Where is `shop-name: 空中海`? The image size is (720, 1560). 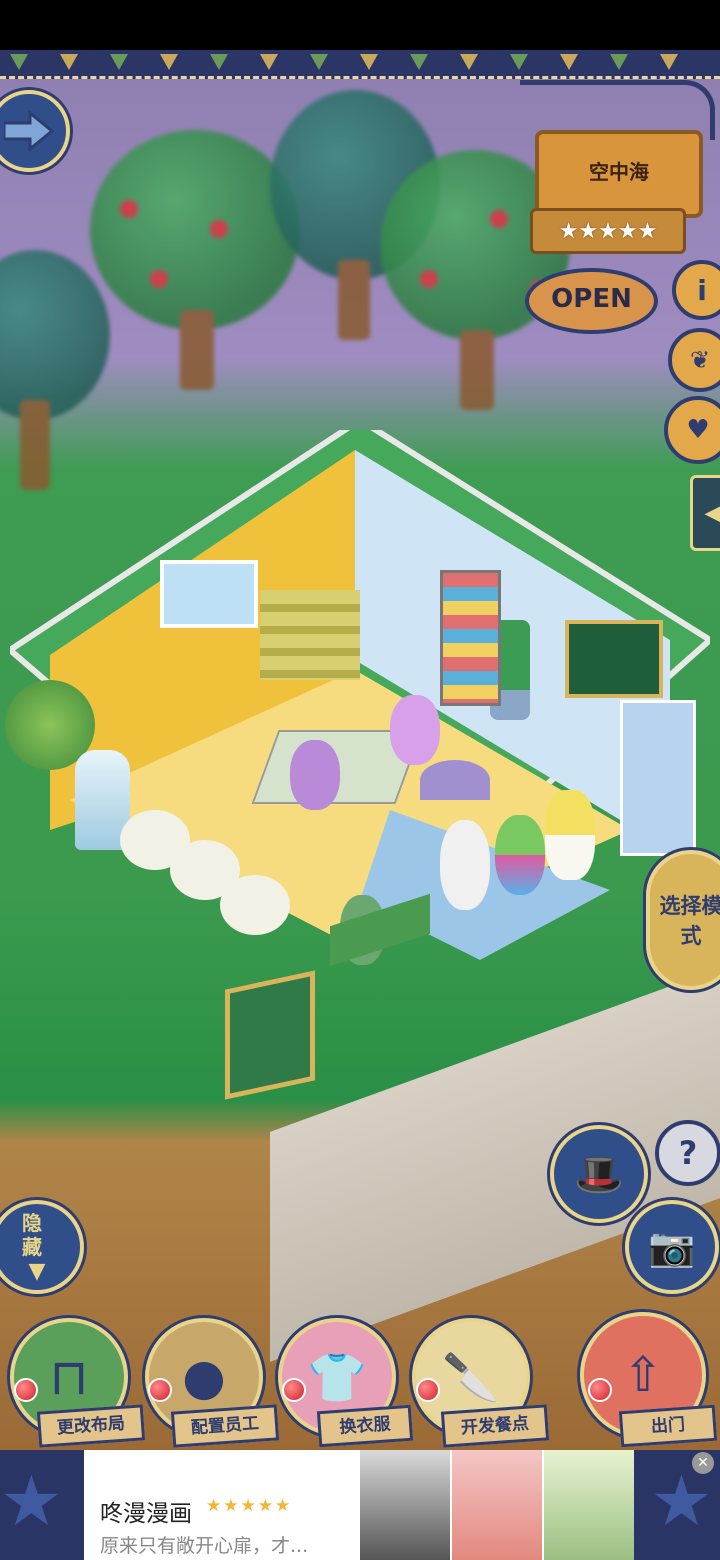 shop-name: 空中海 is located at coordinates (619, 172).